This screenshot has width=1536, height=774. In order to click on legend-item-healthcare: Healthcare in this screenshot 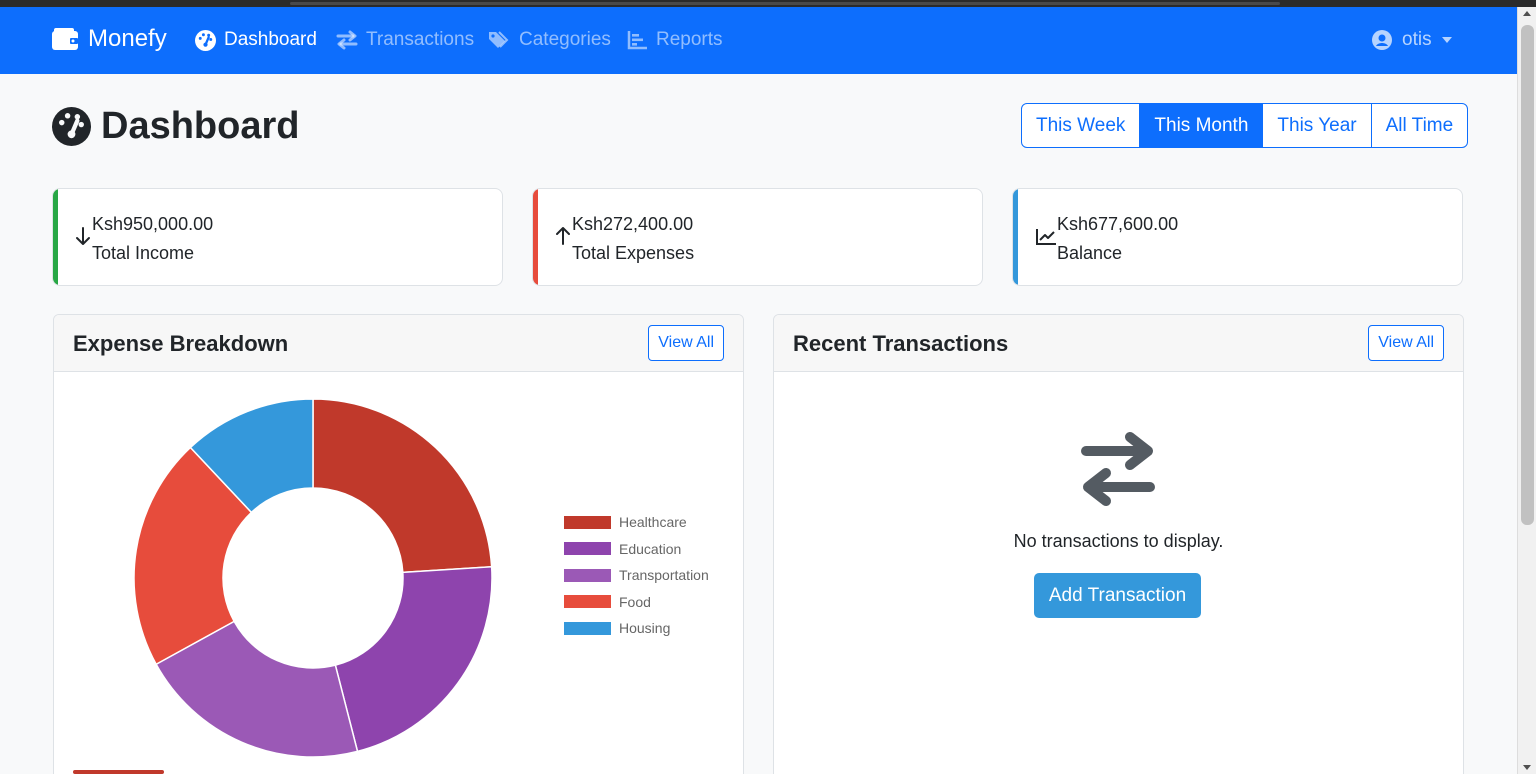, I will do `click(636, 522)`.